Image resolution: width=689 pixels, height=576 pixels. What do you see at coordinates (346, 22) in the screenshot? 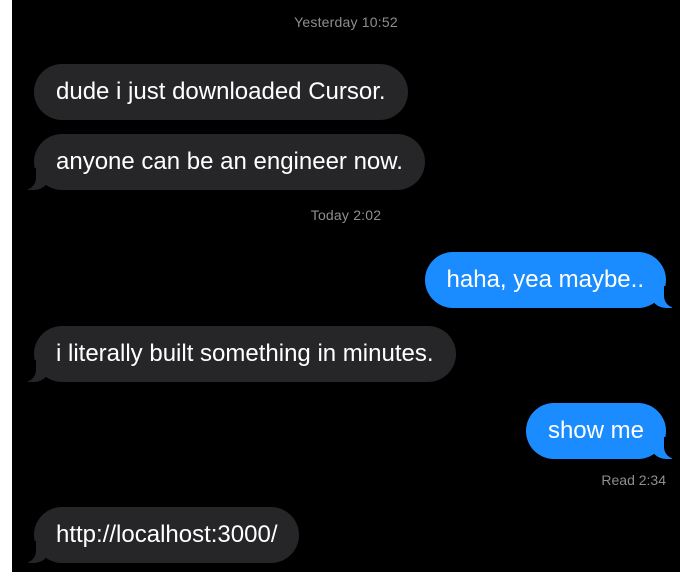
I see `timestamp-yesterday: Yesterday 10:52` at bounding box center [346, 22].